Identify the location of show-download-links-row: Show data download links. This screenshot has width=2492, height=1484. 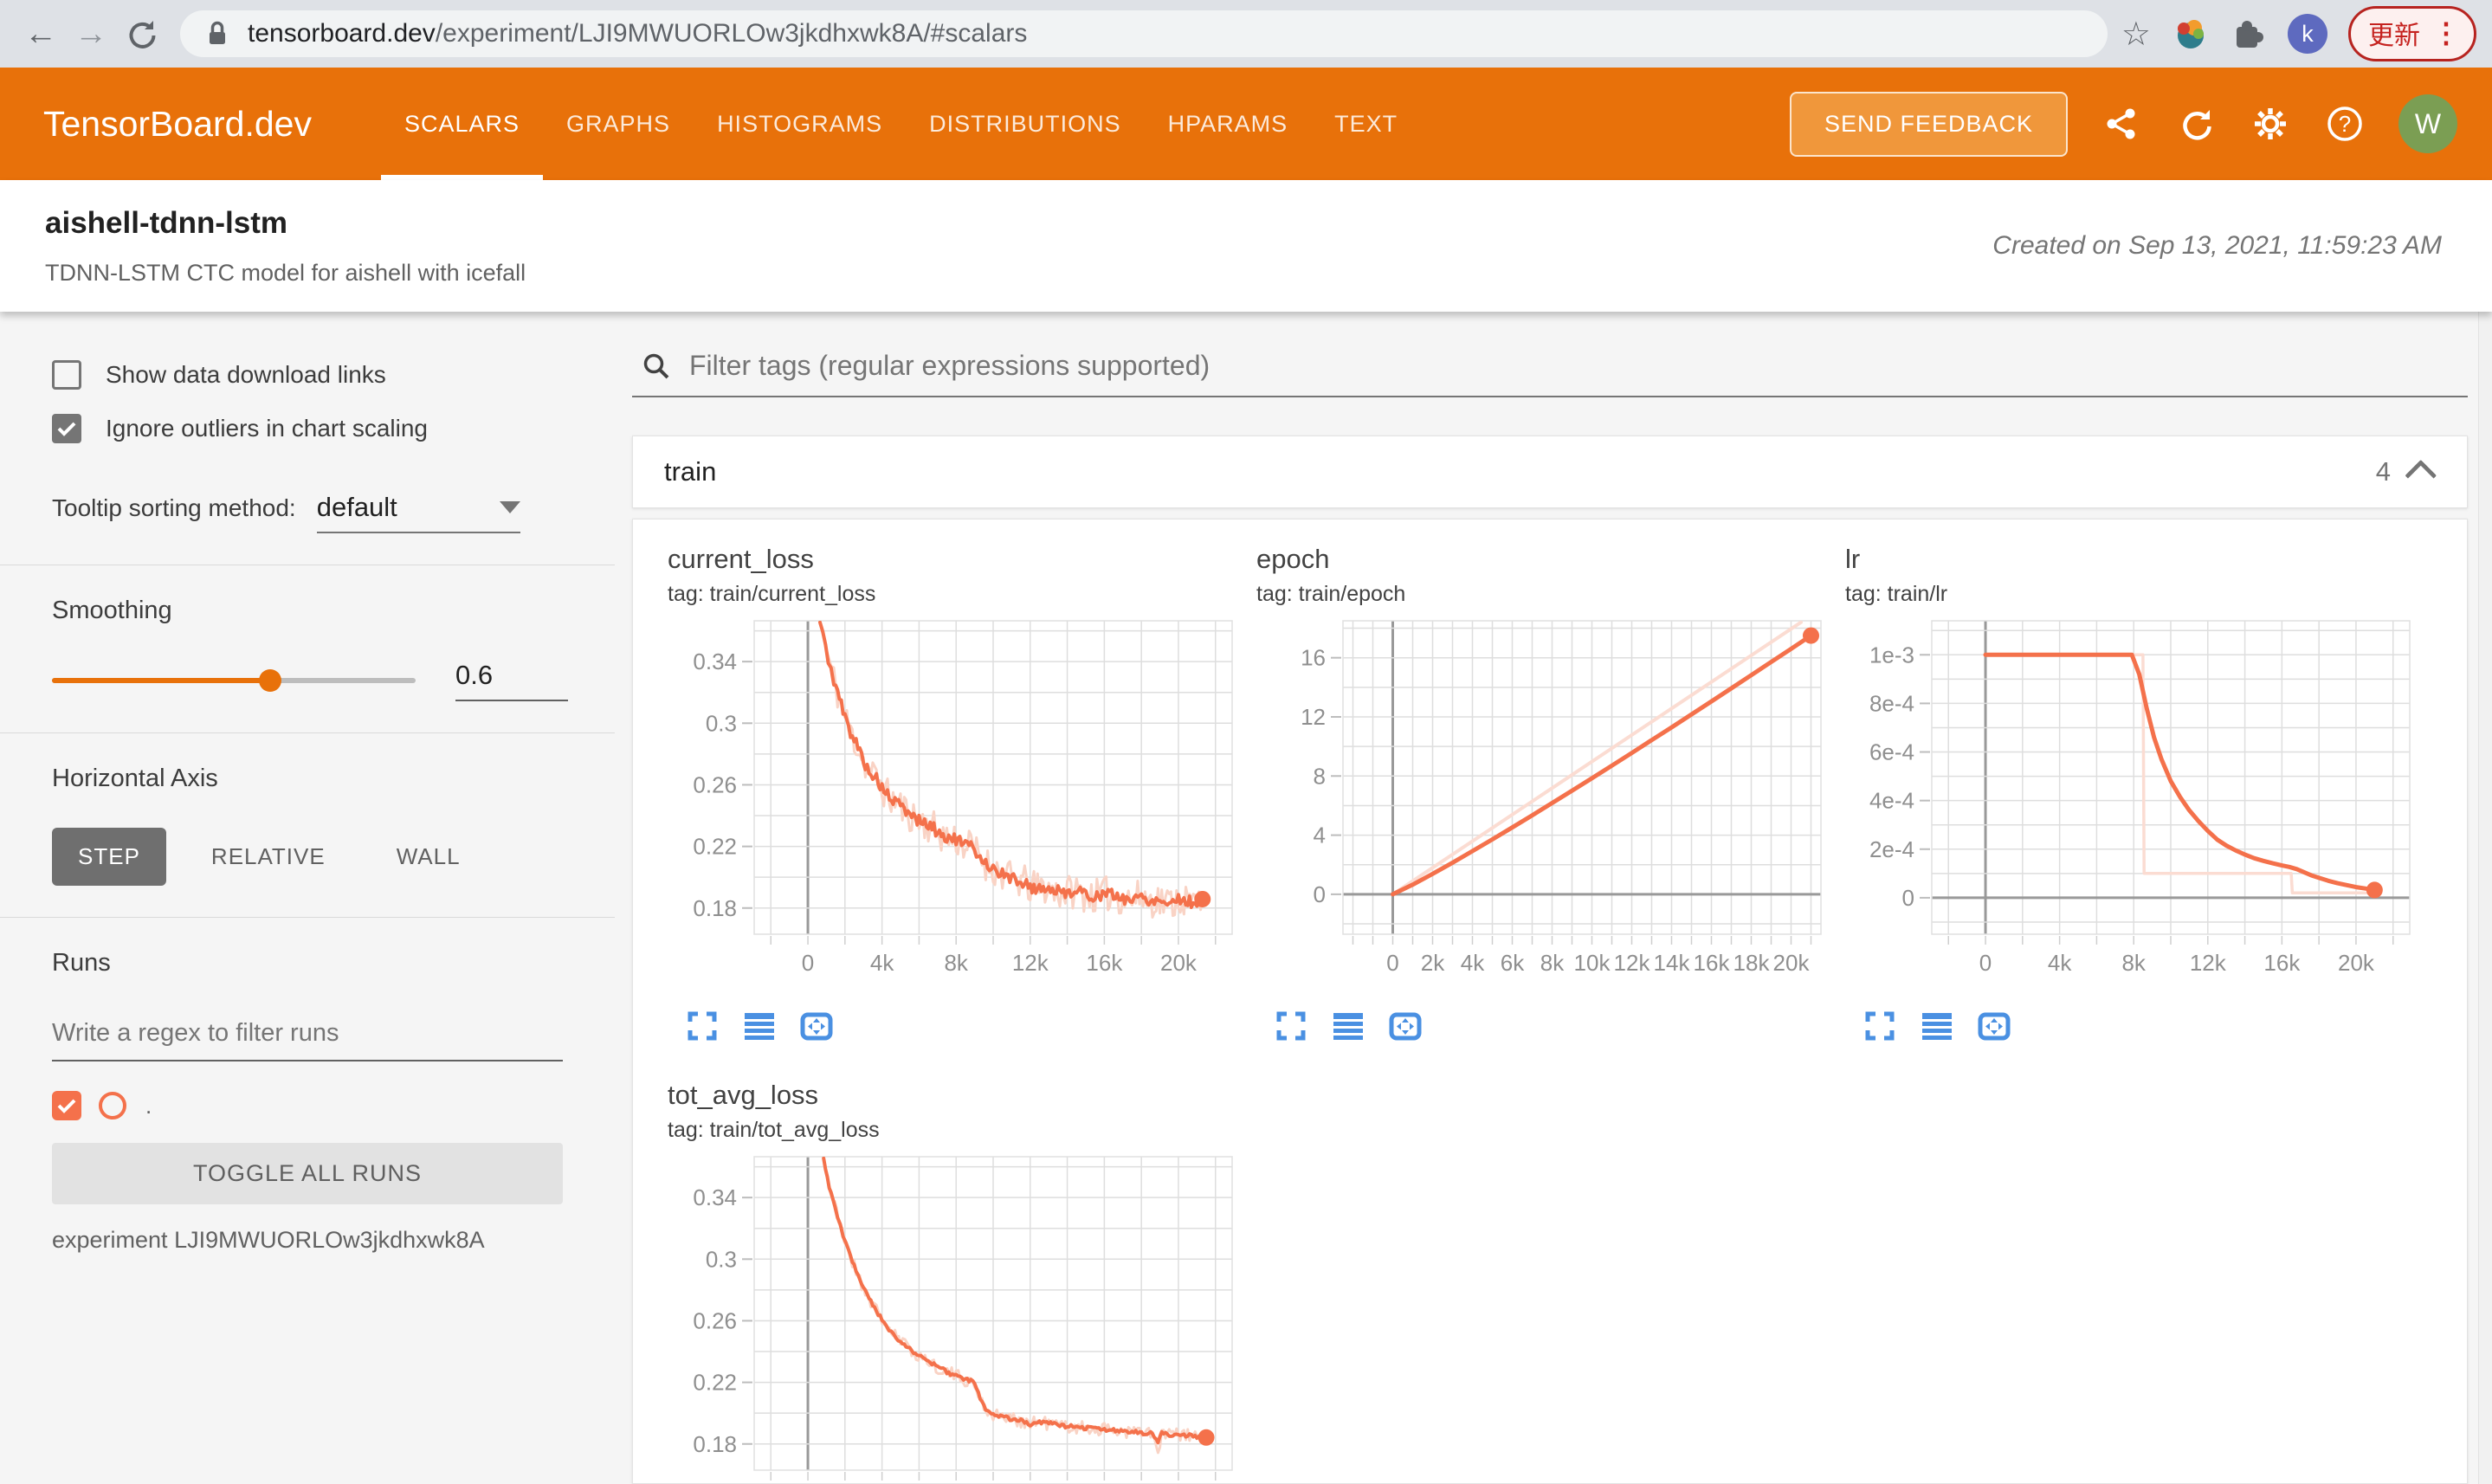
(333, 375).